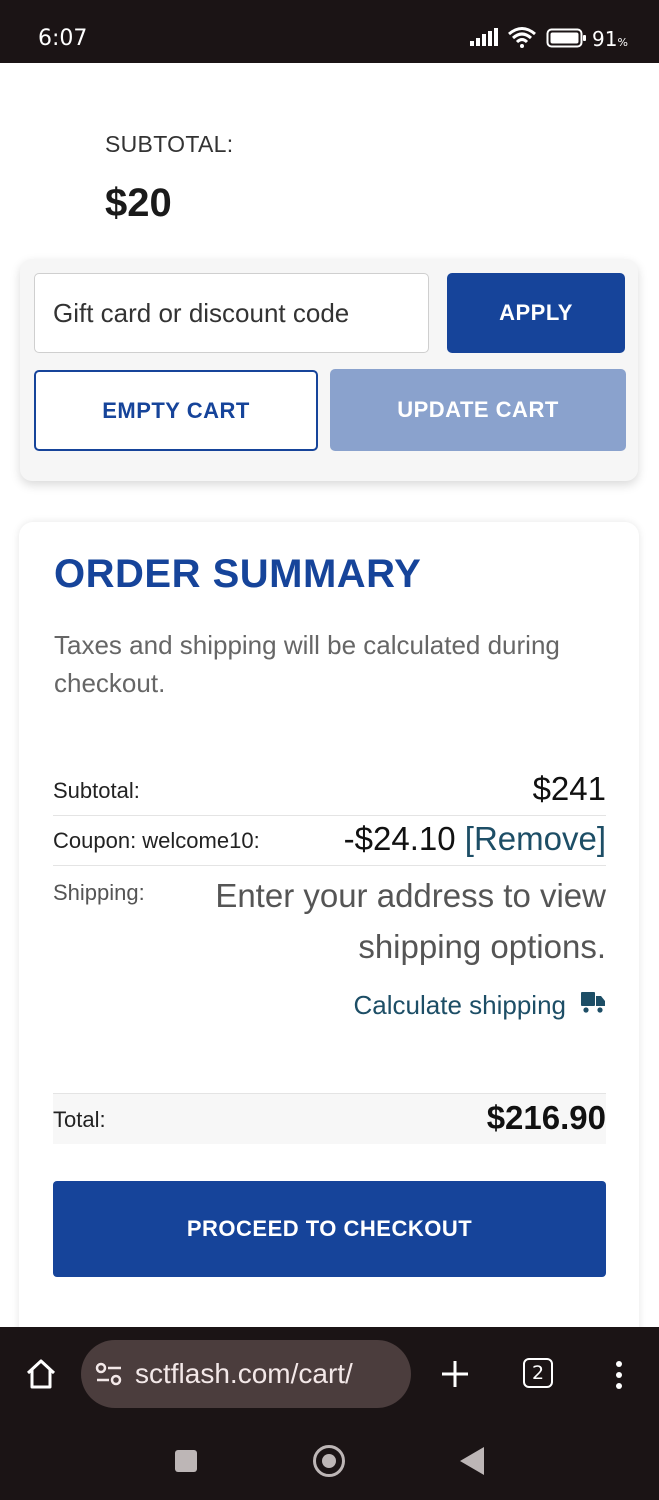 The height and width of the screenshot is (1500, 659). I want to click on total-label: Total:, so click(79, 1119).